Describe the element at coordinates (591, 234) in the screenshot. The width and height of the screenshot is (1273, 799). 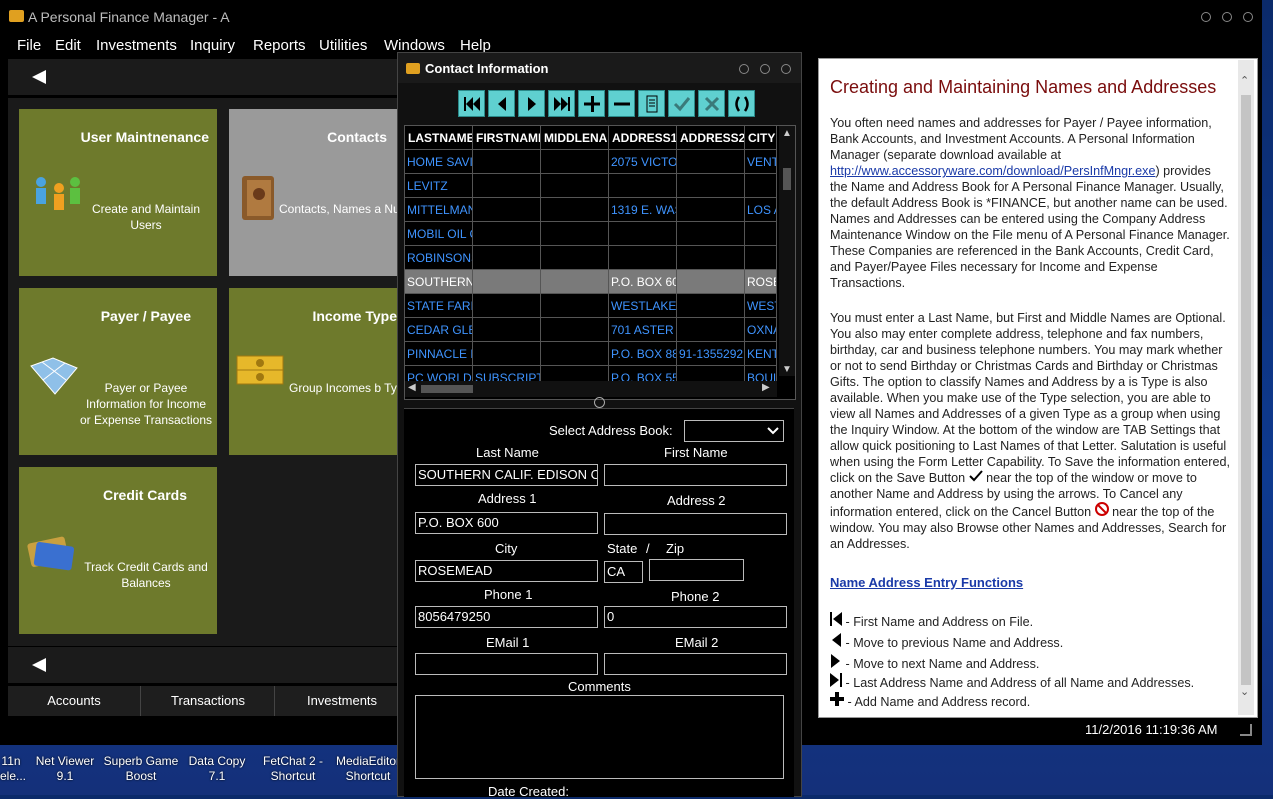
I see `table-row: MOBIL OIL C` at that location.